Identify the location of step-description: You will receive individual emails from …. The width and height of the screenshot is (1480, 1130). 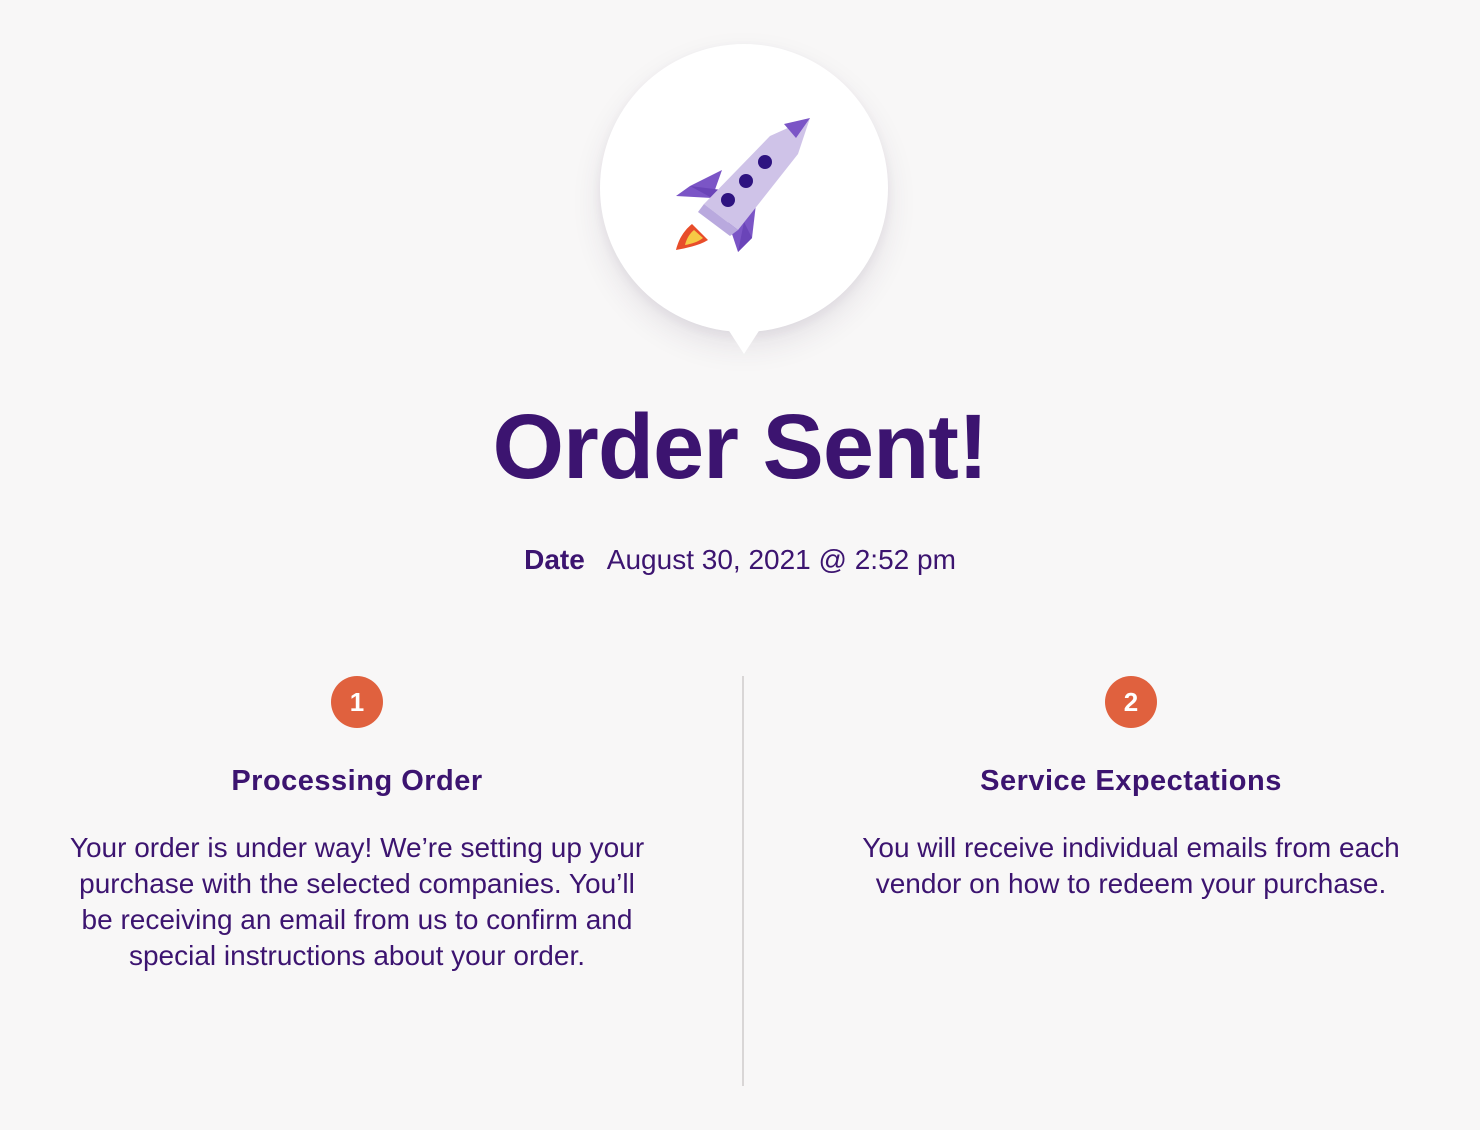
(1131, 865).